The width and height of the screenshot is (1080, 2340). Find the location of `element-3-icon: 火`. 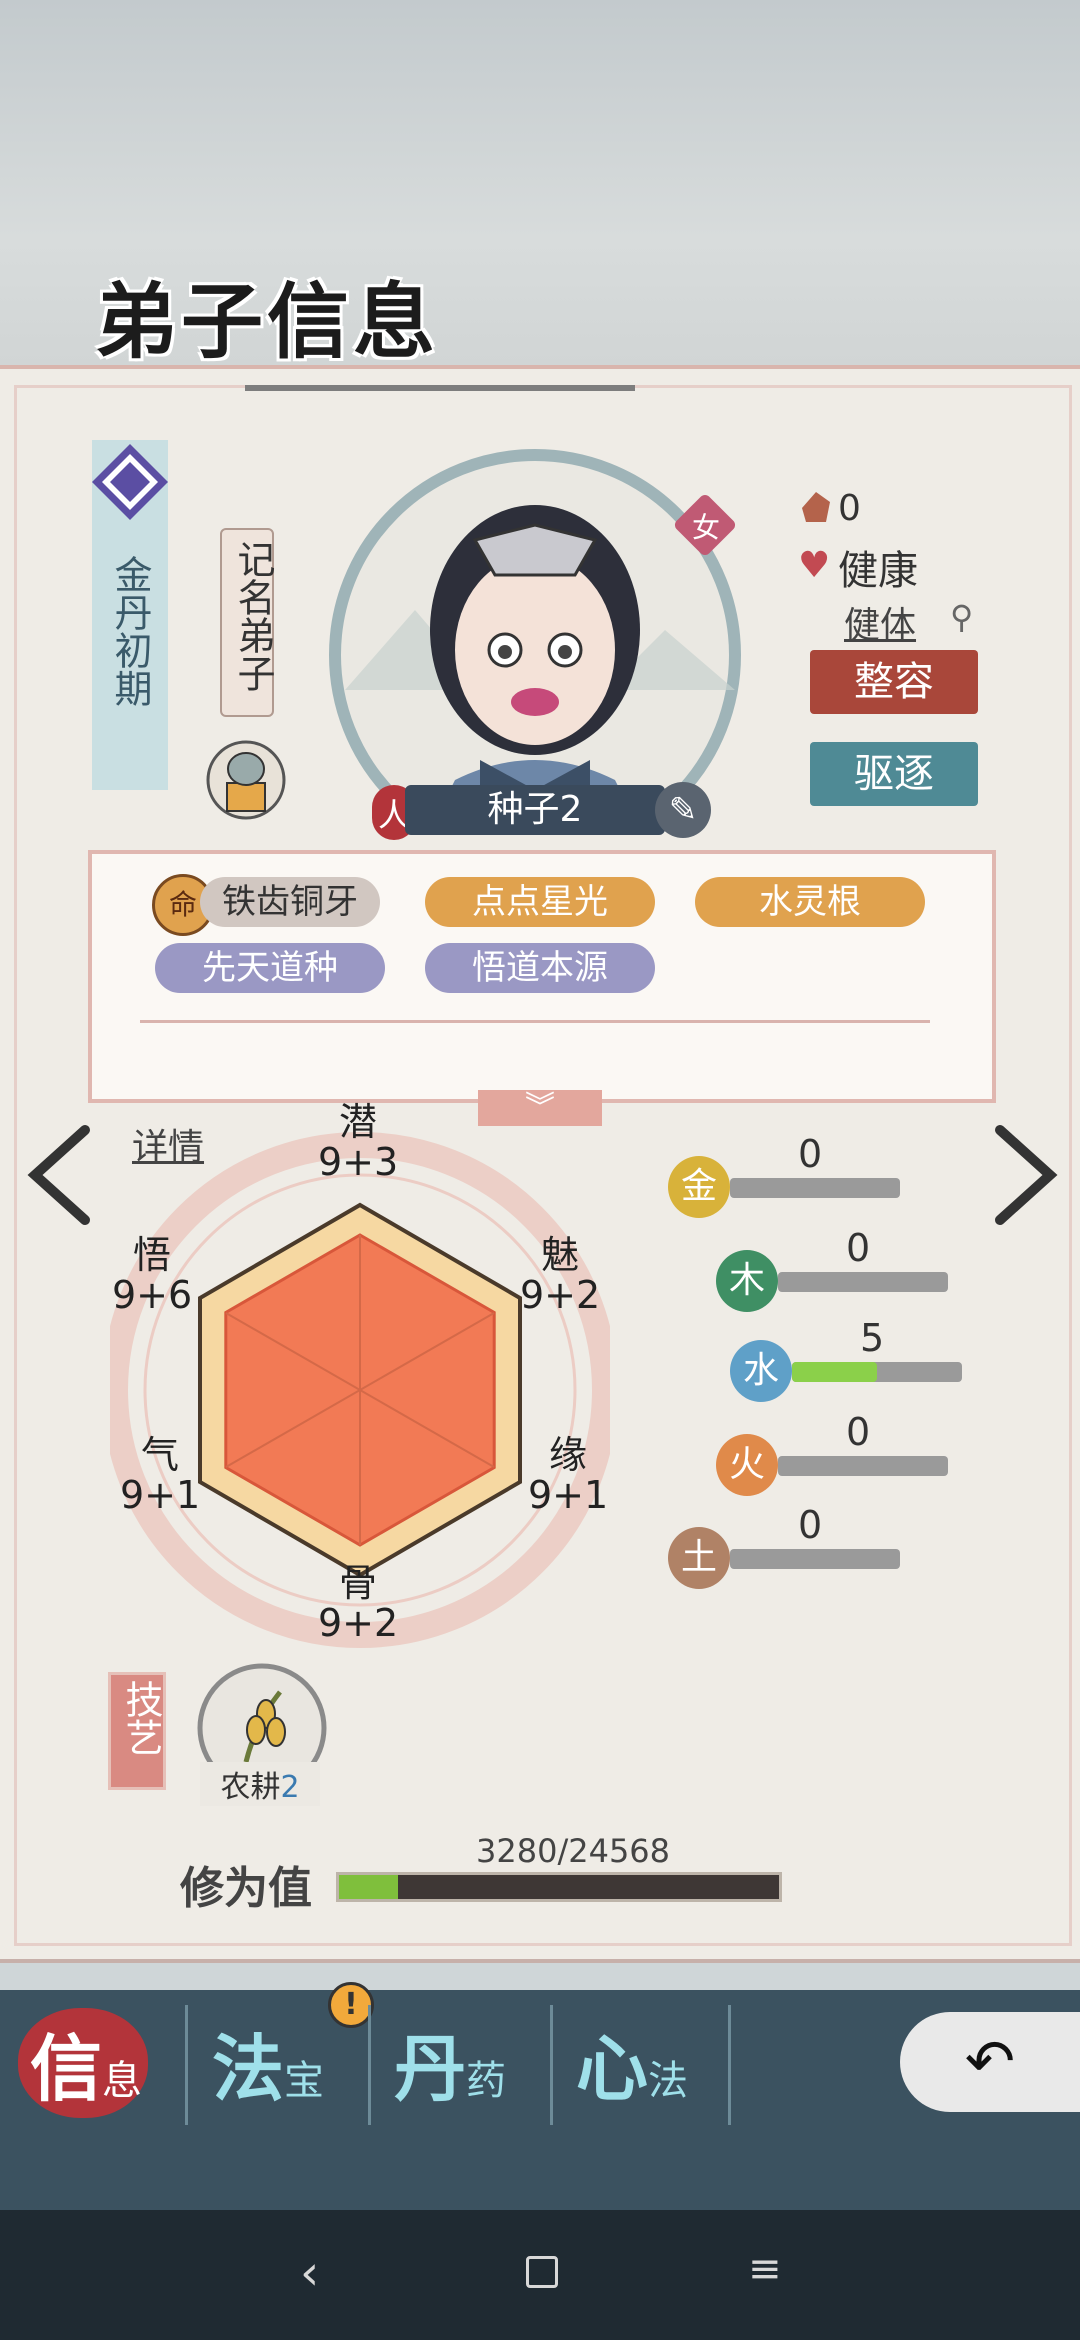

element-3-icon: 火 is located at coordinates (747, 1465).